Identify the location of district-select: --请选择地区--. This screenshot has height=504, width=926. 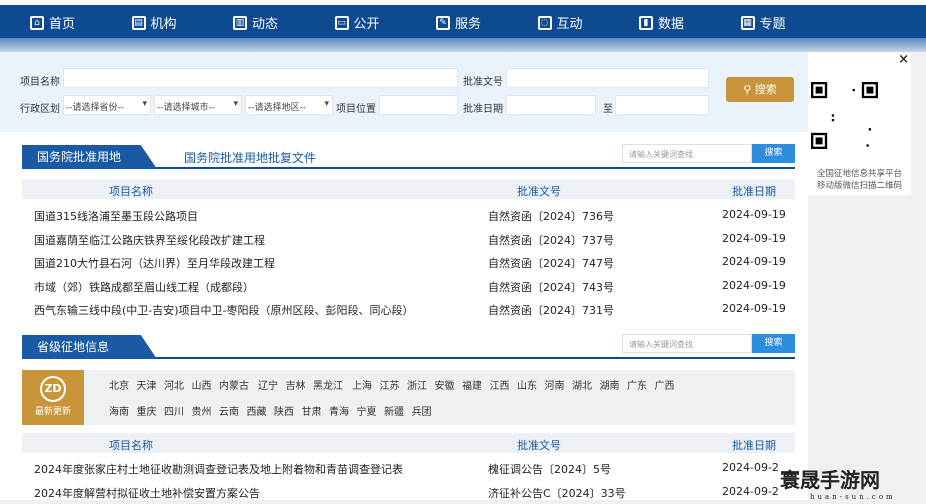
(289, 105).